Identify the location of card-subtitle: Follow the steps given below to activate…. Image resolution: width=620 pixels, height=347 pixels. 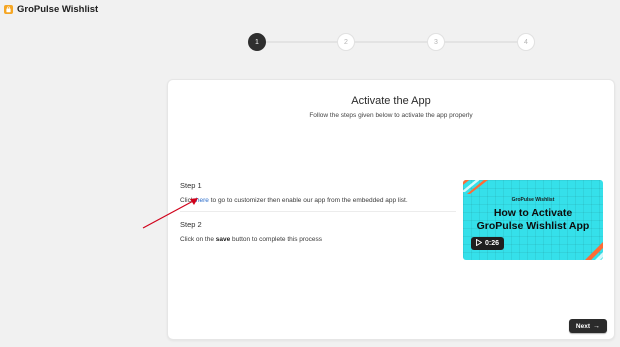
(391, 115).